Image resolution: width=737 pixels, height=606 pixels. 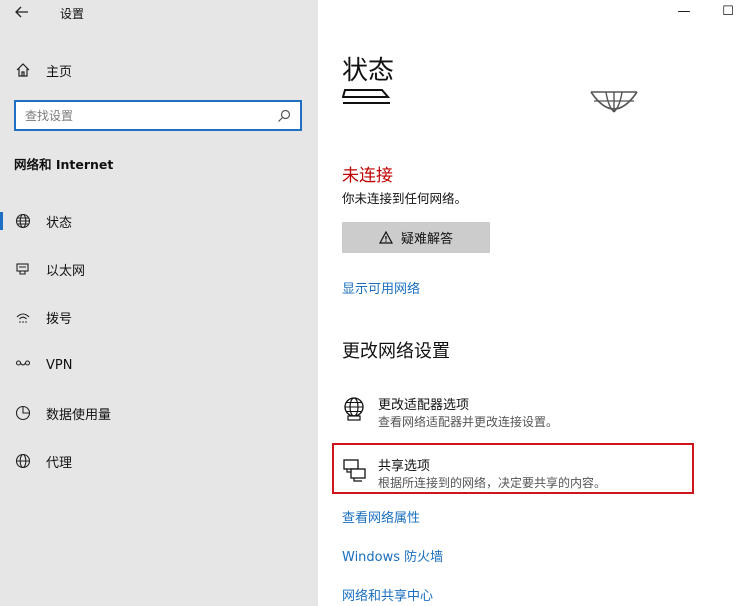 What do you see at coordinates (512, 475) in the screenshot?
I see `sharing-options-item: 共享选项 根据所连接到的网络，决定要共享的内容。` at bounding box center [512, 475].